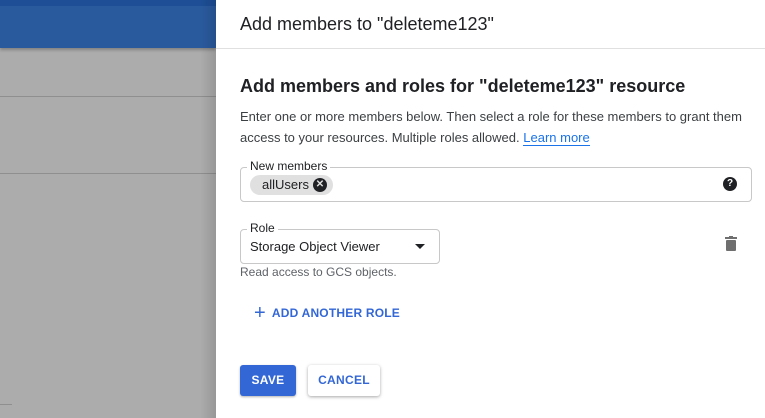 The image size is (765, 418). I want to click on new-members-input: New members allUsers ✕ ?, so click(496, 180).